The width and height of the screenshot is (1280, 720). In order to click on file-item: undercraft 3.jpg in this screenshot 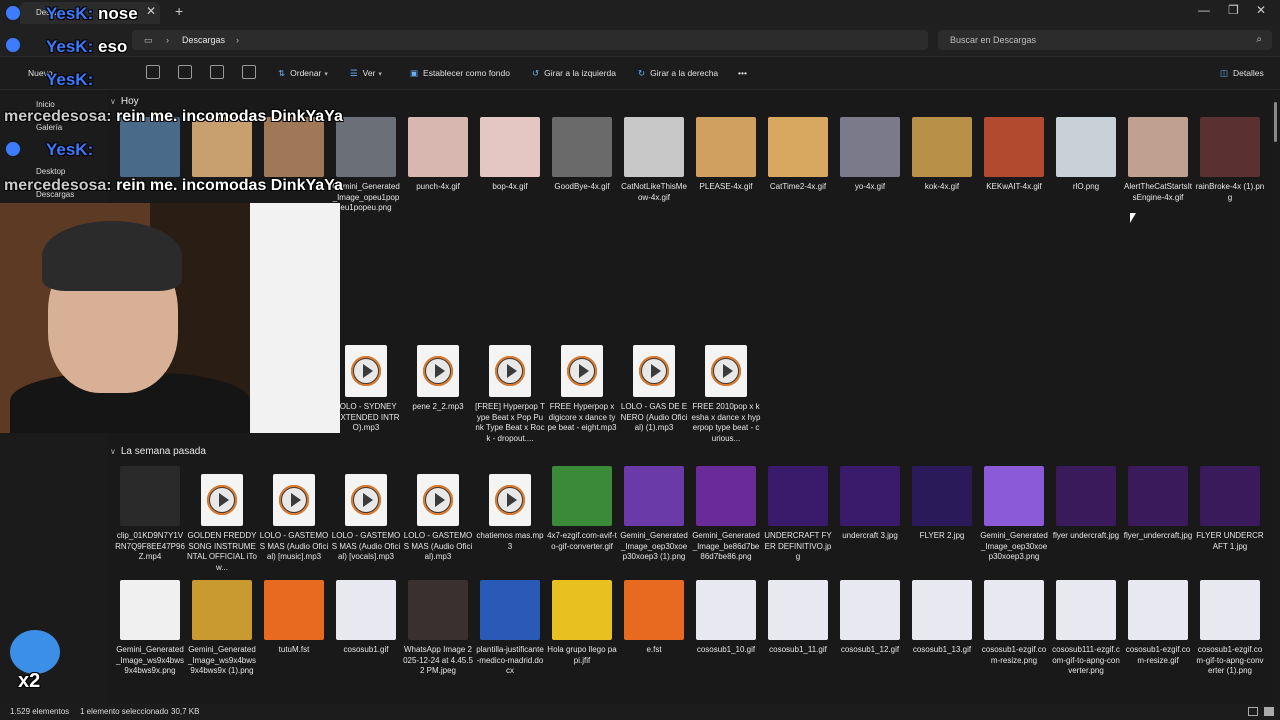, I will do `click(870, 503)`.